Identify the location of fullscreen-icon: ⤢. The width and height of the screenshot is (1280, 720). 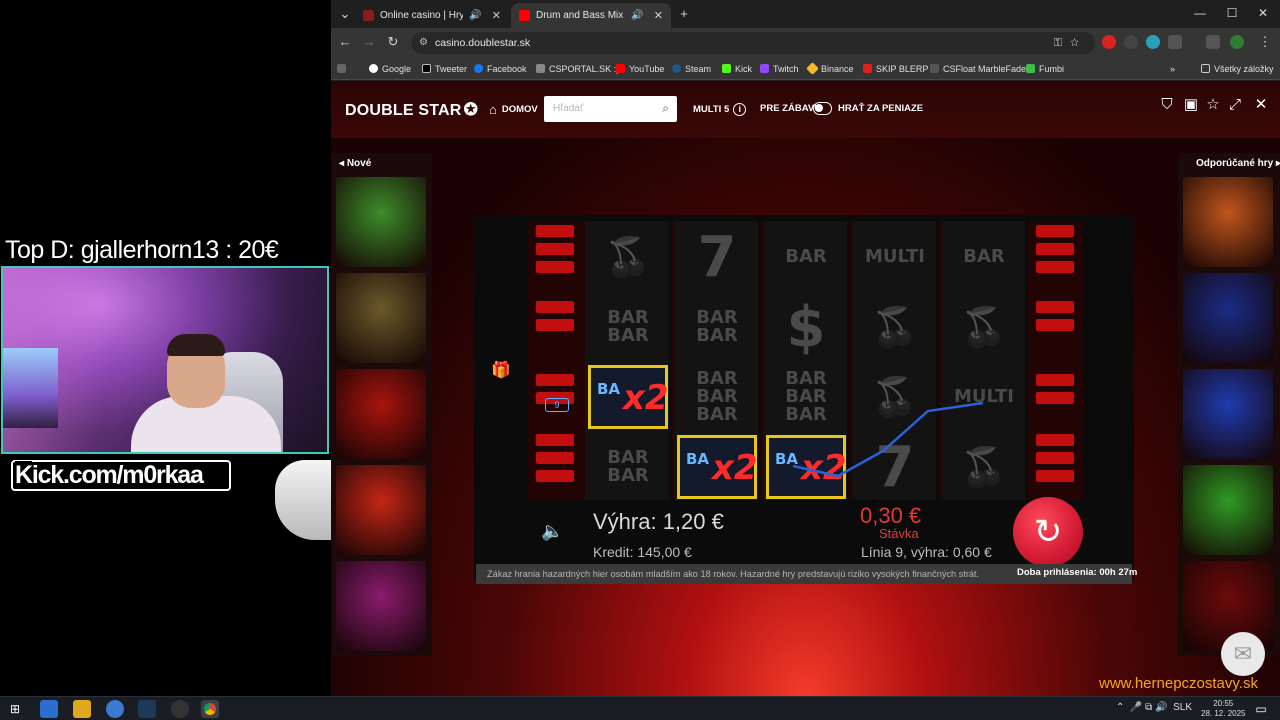
(1235, 105).